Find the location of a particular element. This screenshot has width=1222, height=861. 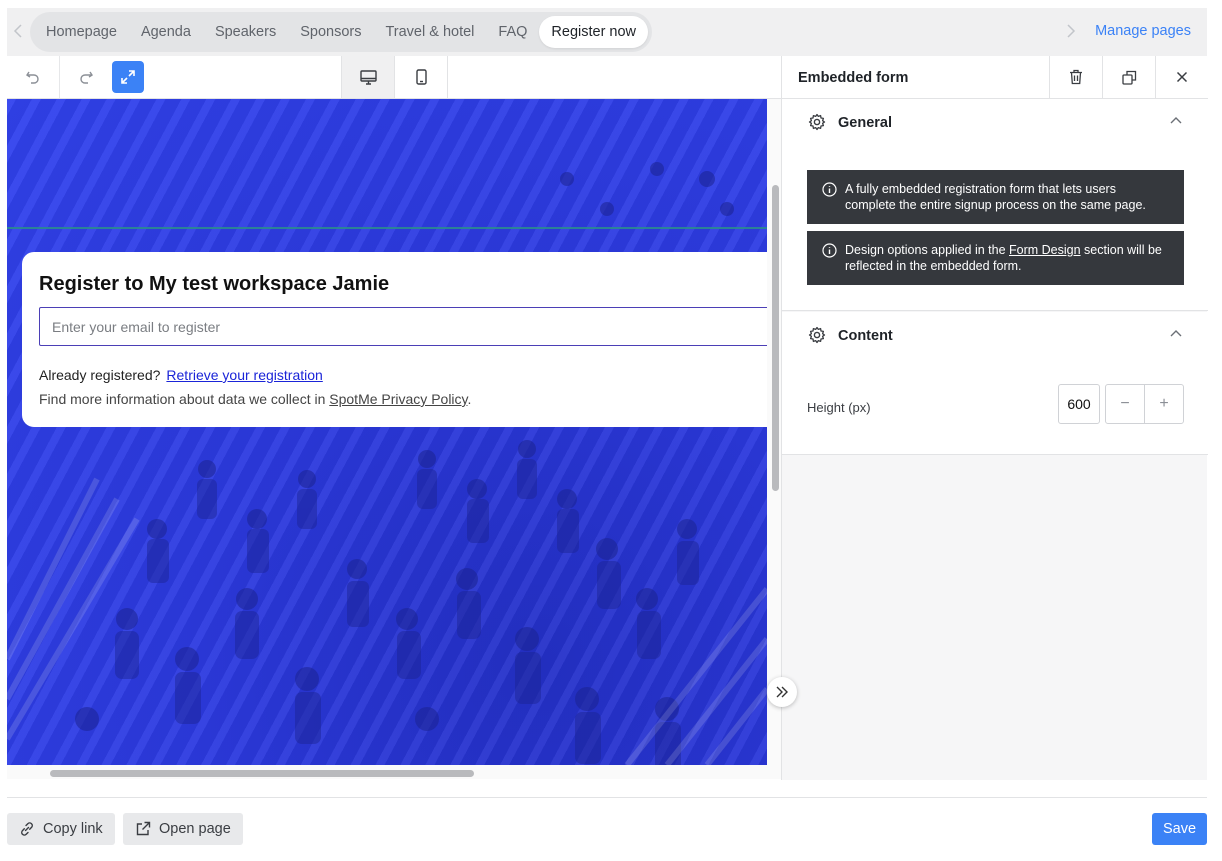

height-label: Height (px) is located at coordinates (839, 407).